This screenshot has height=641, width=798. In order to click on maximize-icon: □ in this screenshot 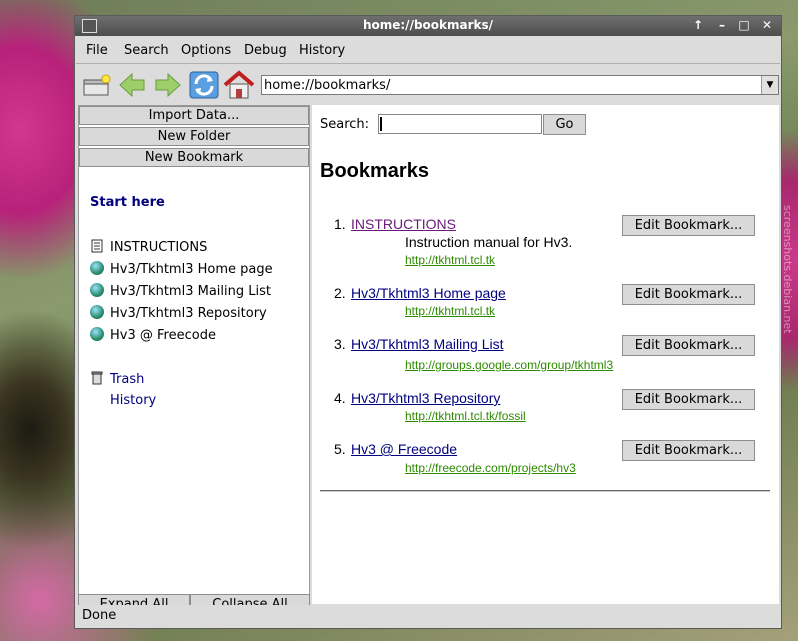, I will do `click(744, 25)`.